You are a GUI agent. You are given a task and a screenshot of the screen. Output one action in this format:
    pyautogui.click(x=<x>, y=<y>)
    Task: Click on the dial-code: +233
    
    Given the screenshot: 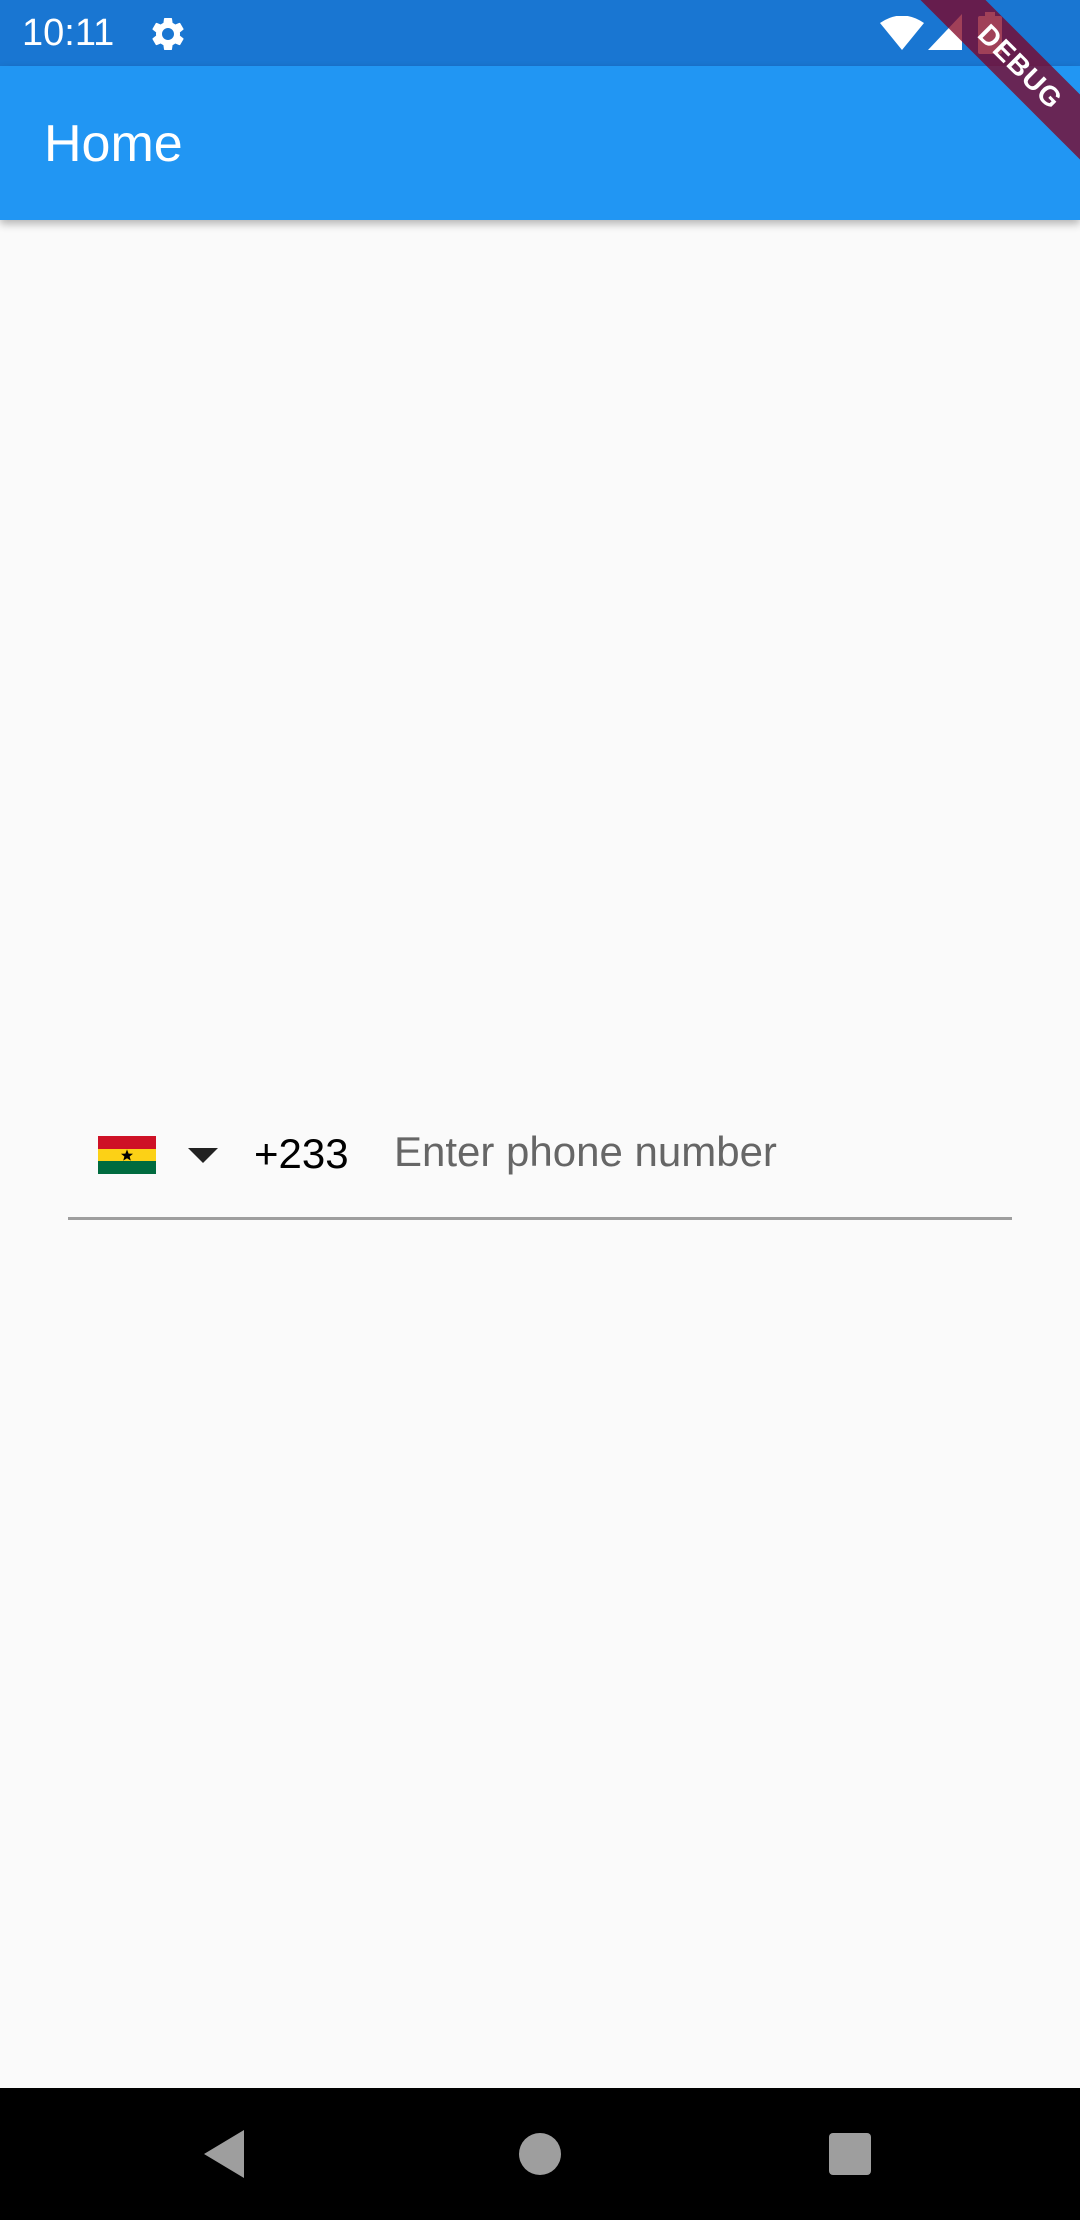 What is the action you would take?
    pyautogui.click(x=301, y=1153)
    